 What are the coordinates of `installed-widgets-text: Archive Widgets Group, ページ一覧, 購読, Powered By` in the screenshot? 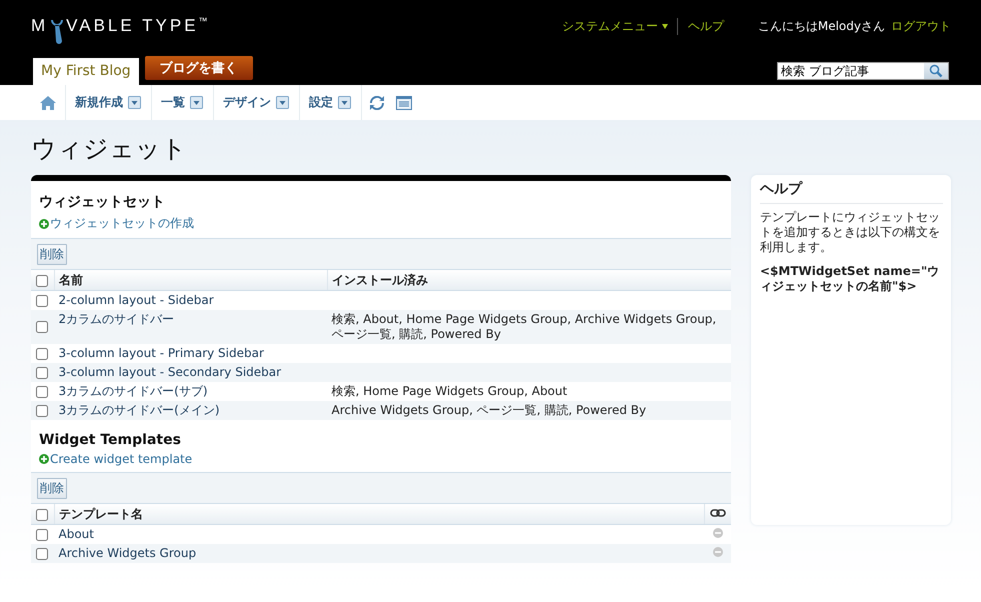 It's located at (489, 410).